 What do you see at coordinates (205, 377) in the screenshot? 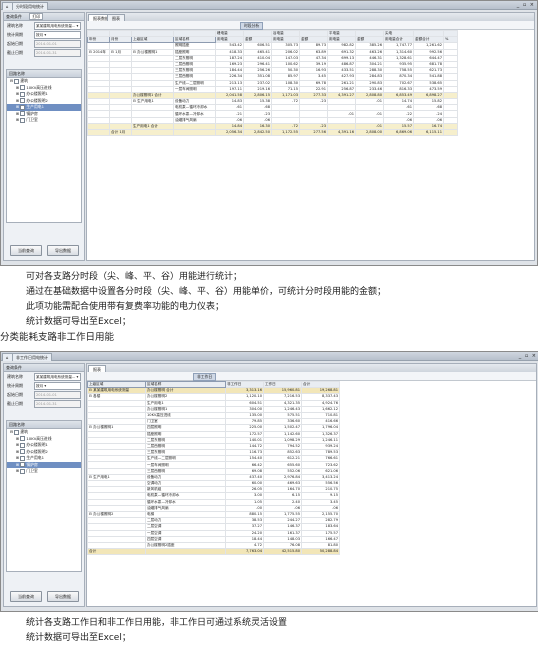
I see `grid-group-pill: 非工作日` at bounding box center [205, 377].